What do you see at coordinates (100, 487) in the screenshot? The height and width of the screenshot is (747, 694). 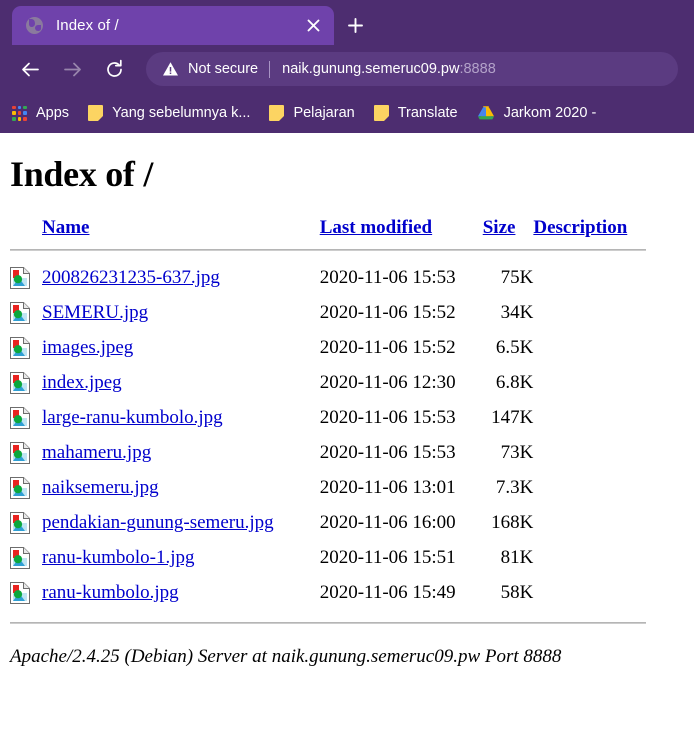 I see `file-link: naiksemeru.jpg` at bounding box center [100, 487].